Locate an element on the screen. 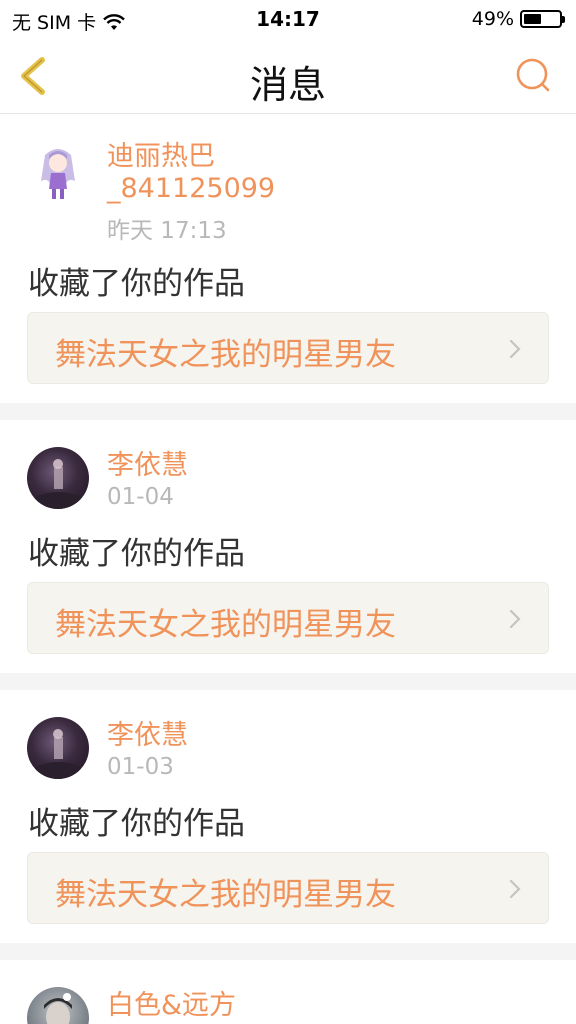 The height and width of the screenshot is (1024, 576). username-line-1: 迪丽热巴 is located at coordinates (161, 156).